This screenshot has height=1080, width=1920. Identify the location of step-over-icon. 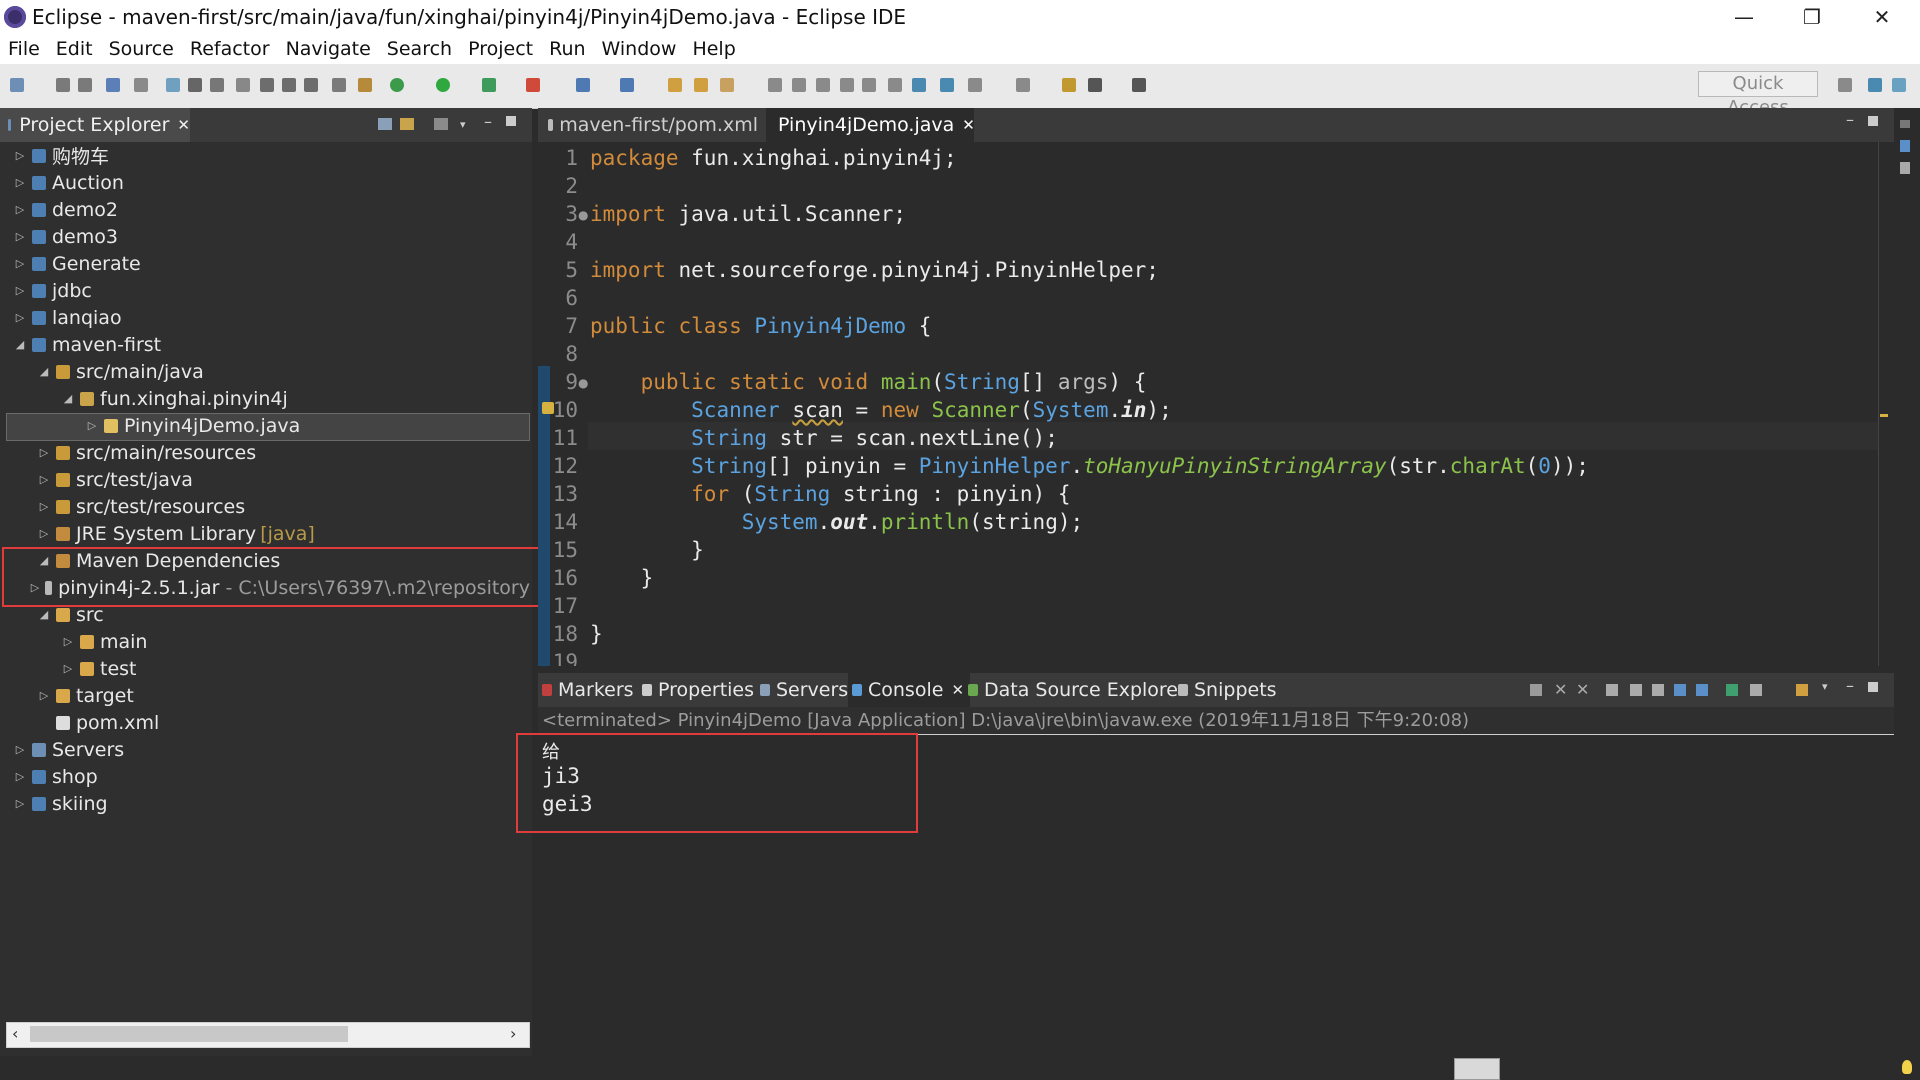
(289, 85).